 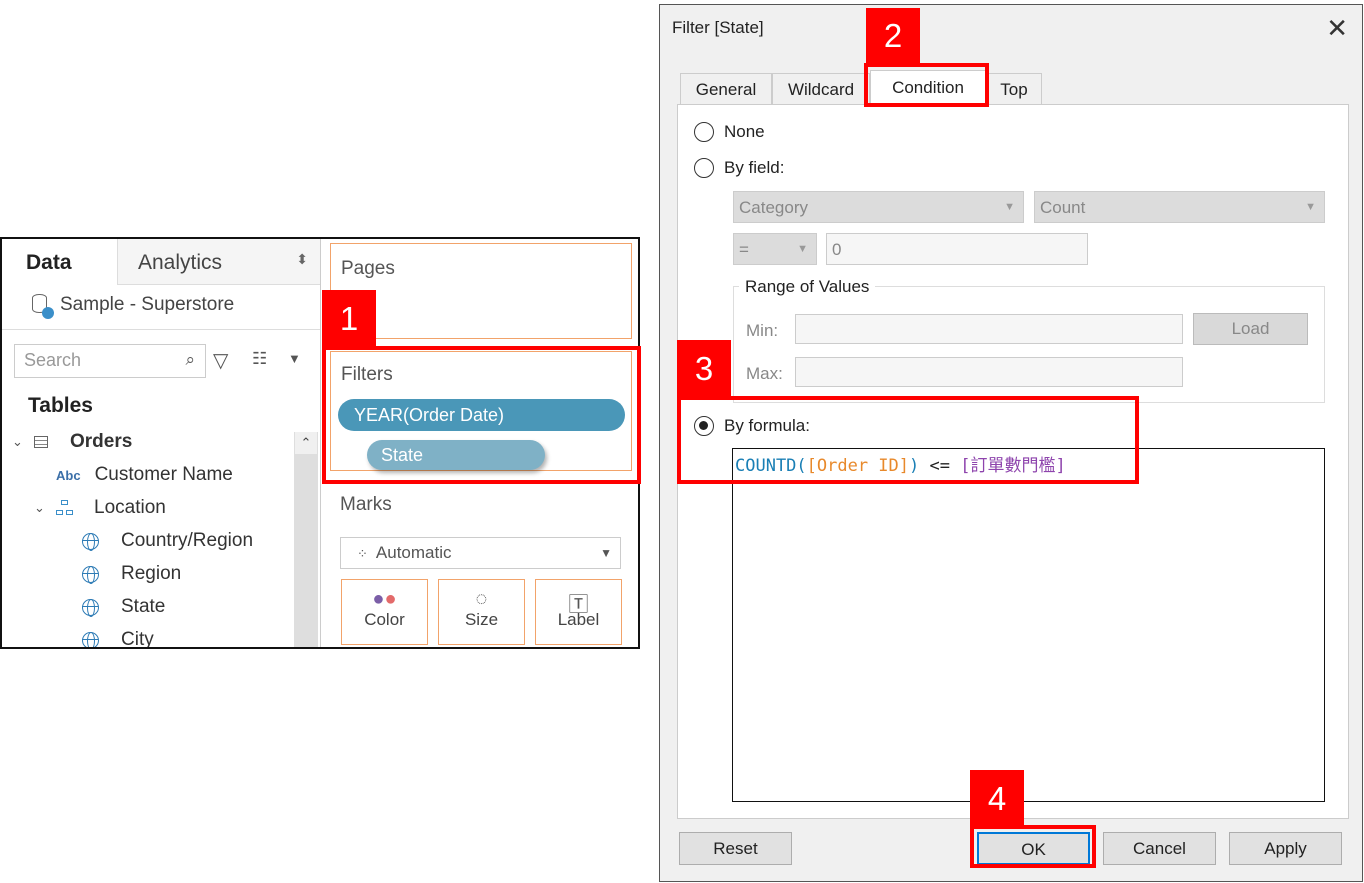 What do you see at coordinates (775, 249) in the screenshot?
I see `operator-select: = ▼` at bounding box center [775, 249].